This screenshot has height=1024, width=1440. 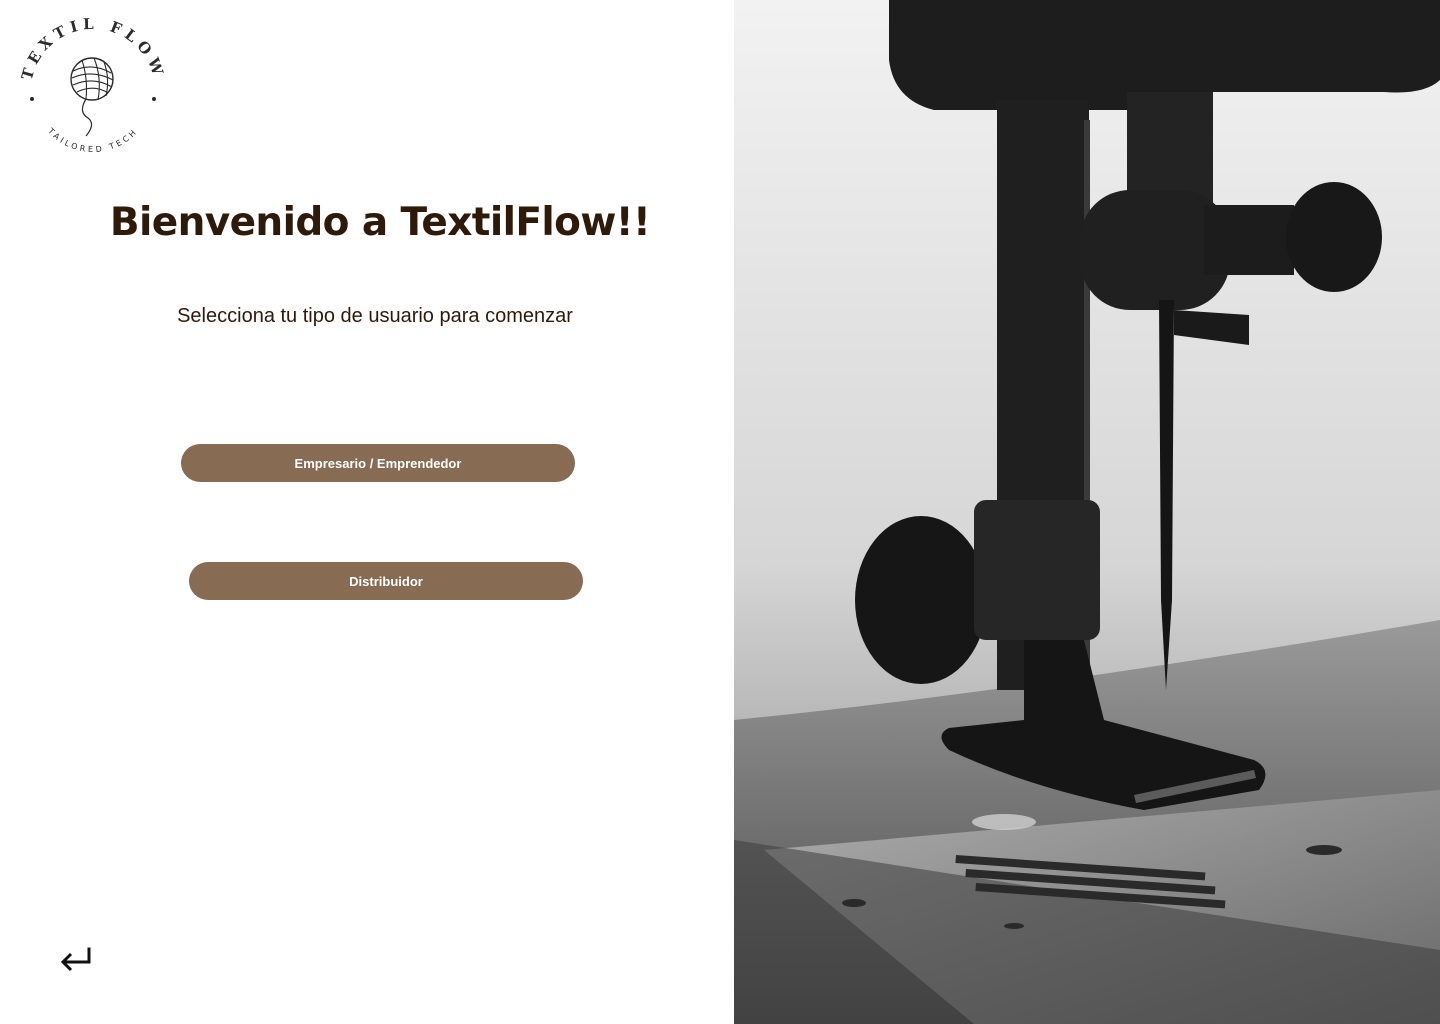 What do you see at coordinates (380, 222) in the screenshot?
I see `page-title: Bienvenido a TextilFlow!!` at bounding box center [380, 222].